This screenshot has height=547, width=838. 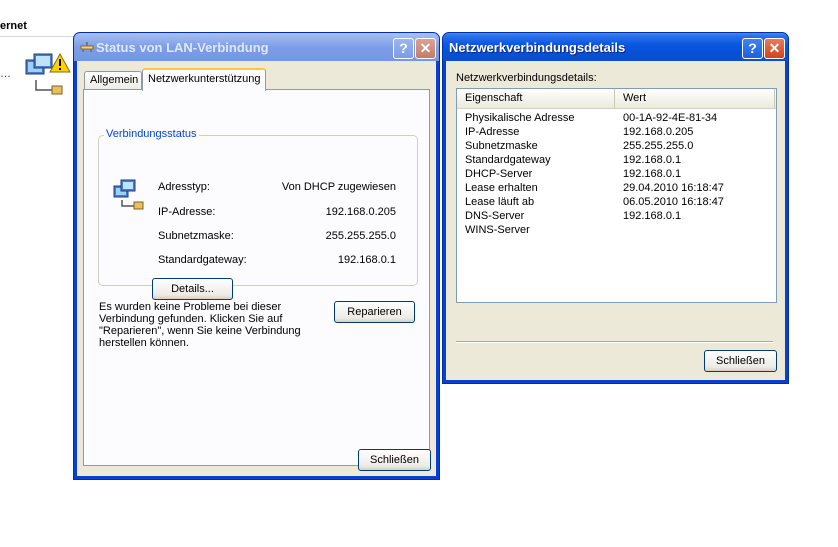 I want to click on tab-allgemein: Allgemein, so click(x=113, y=80).